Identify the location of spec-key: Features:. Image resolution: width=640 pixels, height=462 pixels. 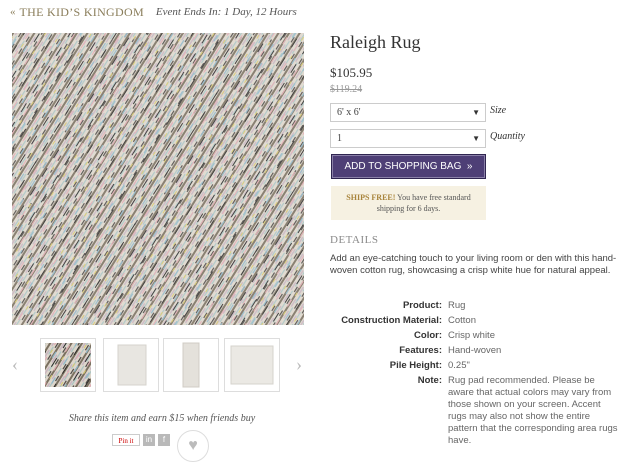
(420, 350).